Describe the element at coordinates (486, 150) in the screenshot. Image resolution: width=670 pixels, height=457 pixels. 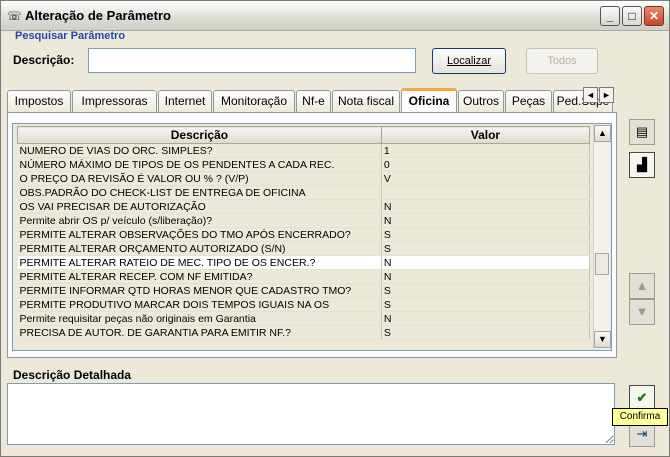
I see `row-value: 1` at that location.